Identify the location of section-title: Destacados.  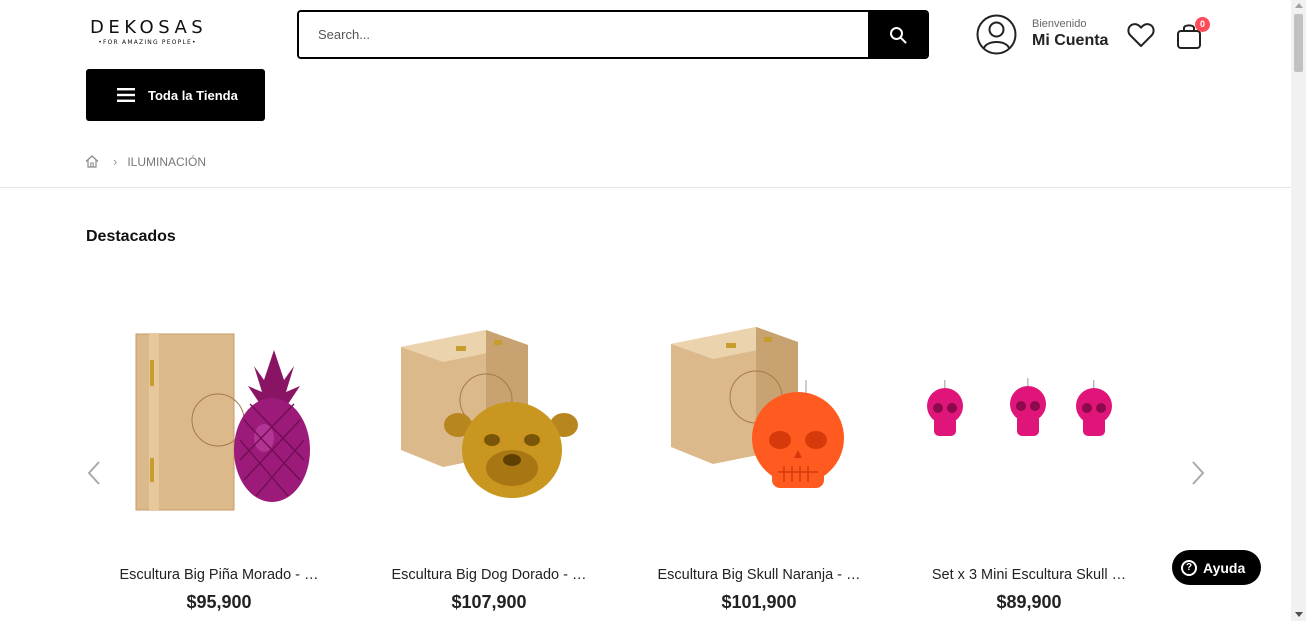
(131, 236).